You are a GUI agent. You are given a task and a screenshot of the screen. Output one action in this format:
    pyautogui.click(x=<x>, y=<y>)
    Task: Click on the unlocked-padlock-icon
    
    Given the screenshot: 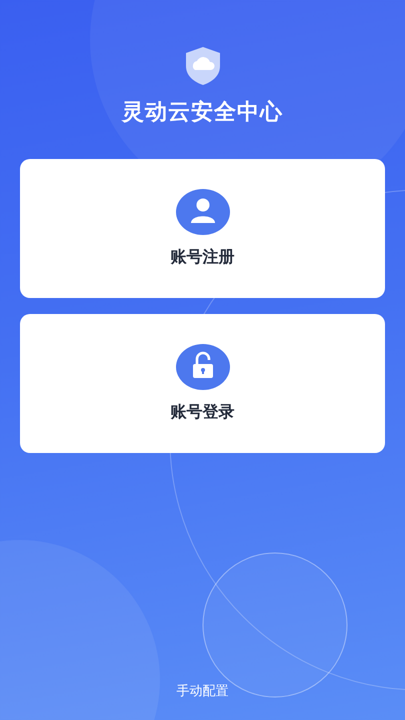 What is the action you would take?
    pyautogui.click(x=203, y=367)
    